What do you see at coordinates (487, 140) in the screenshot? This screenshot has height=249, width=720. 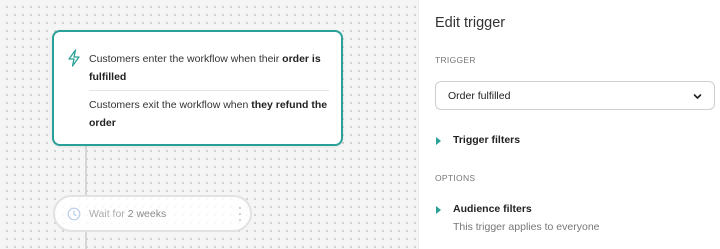 I see `trigger-filters-label: Trigger filters` at bounding box center [487, 140].